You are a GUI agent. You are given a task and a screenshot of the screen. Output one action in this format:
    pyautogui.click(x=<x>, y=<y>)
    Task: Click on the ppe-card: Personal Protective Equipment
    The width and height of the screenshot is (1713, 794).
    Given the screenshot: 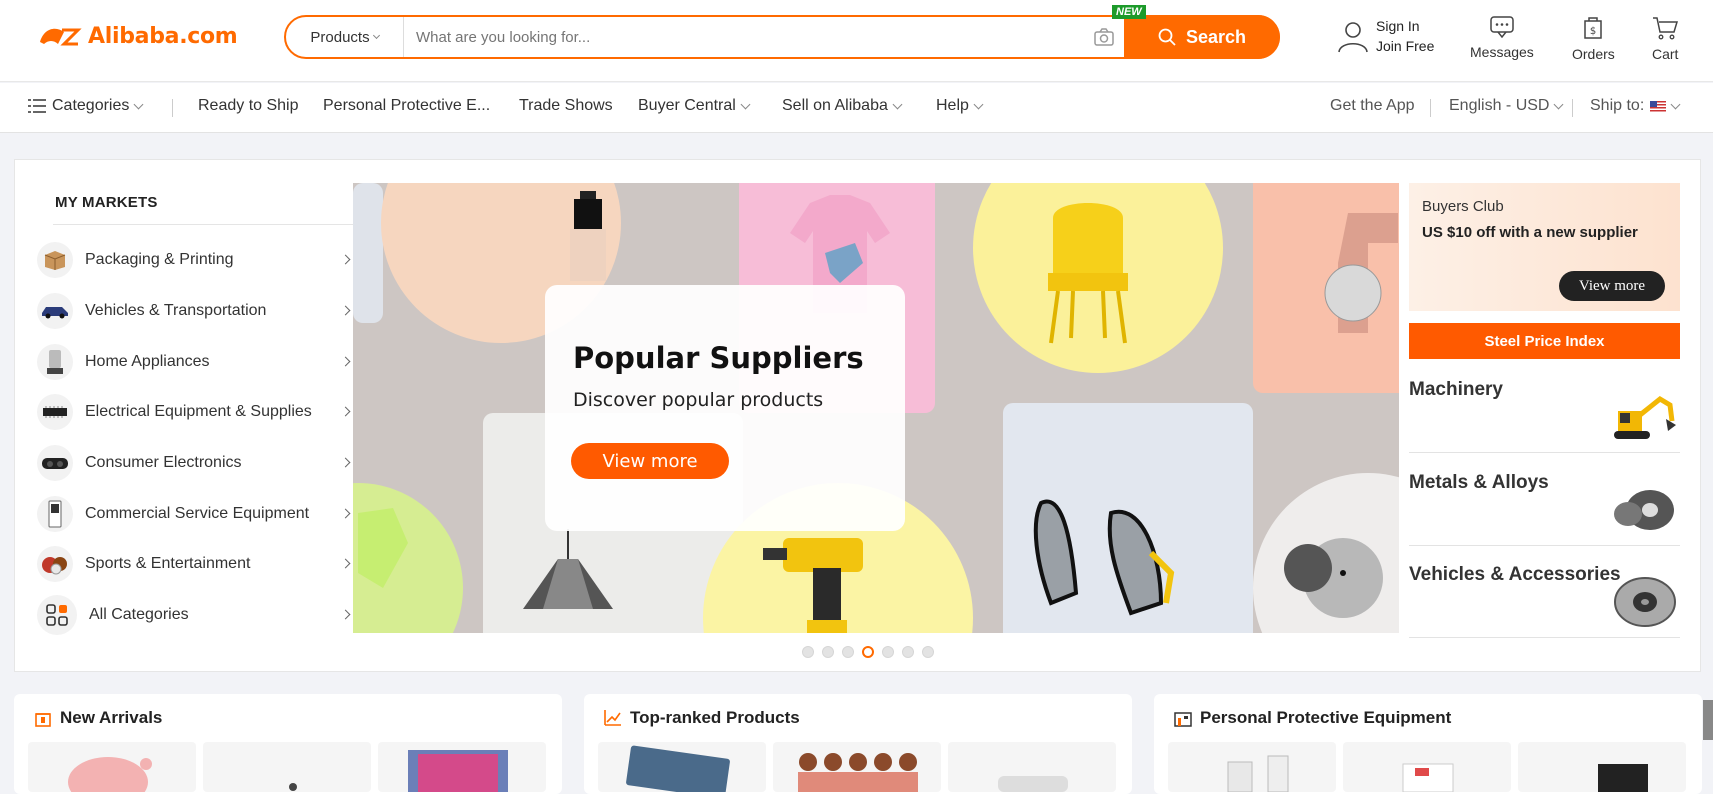 What is the action you would take?
    pyautogui.click(x=1428, y=744)
    